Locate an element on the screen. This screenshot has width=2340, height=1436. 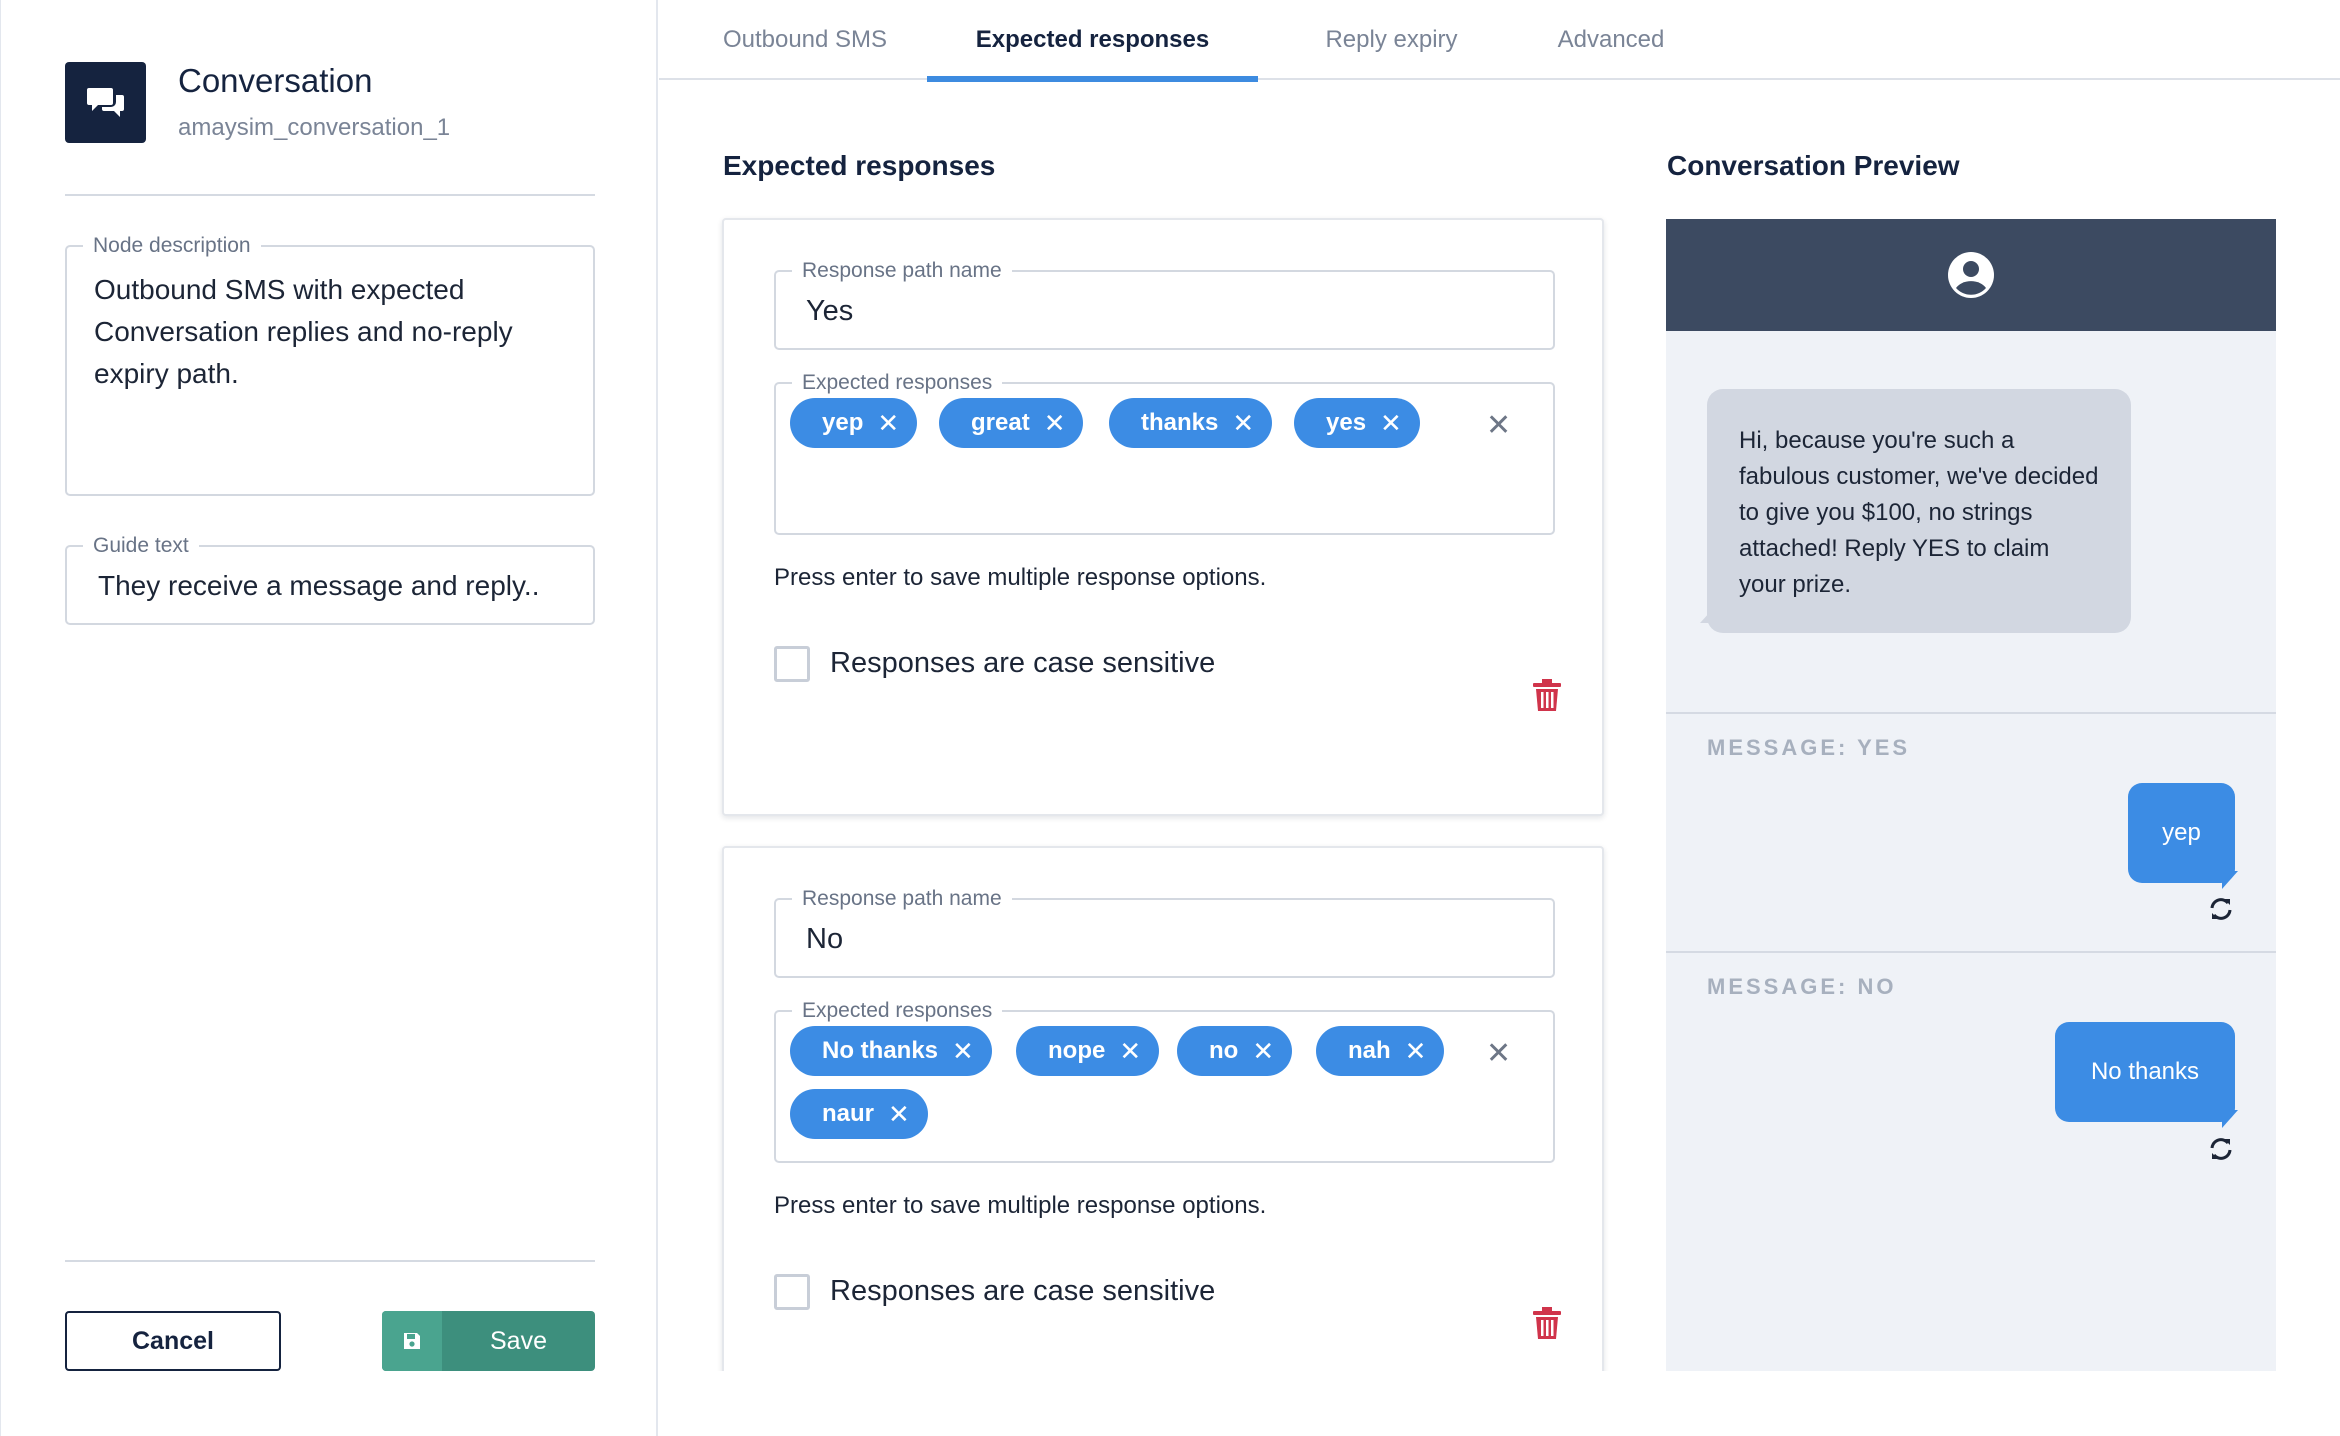
chip-label: great is located at coordinates (1000, 422).